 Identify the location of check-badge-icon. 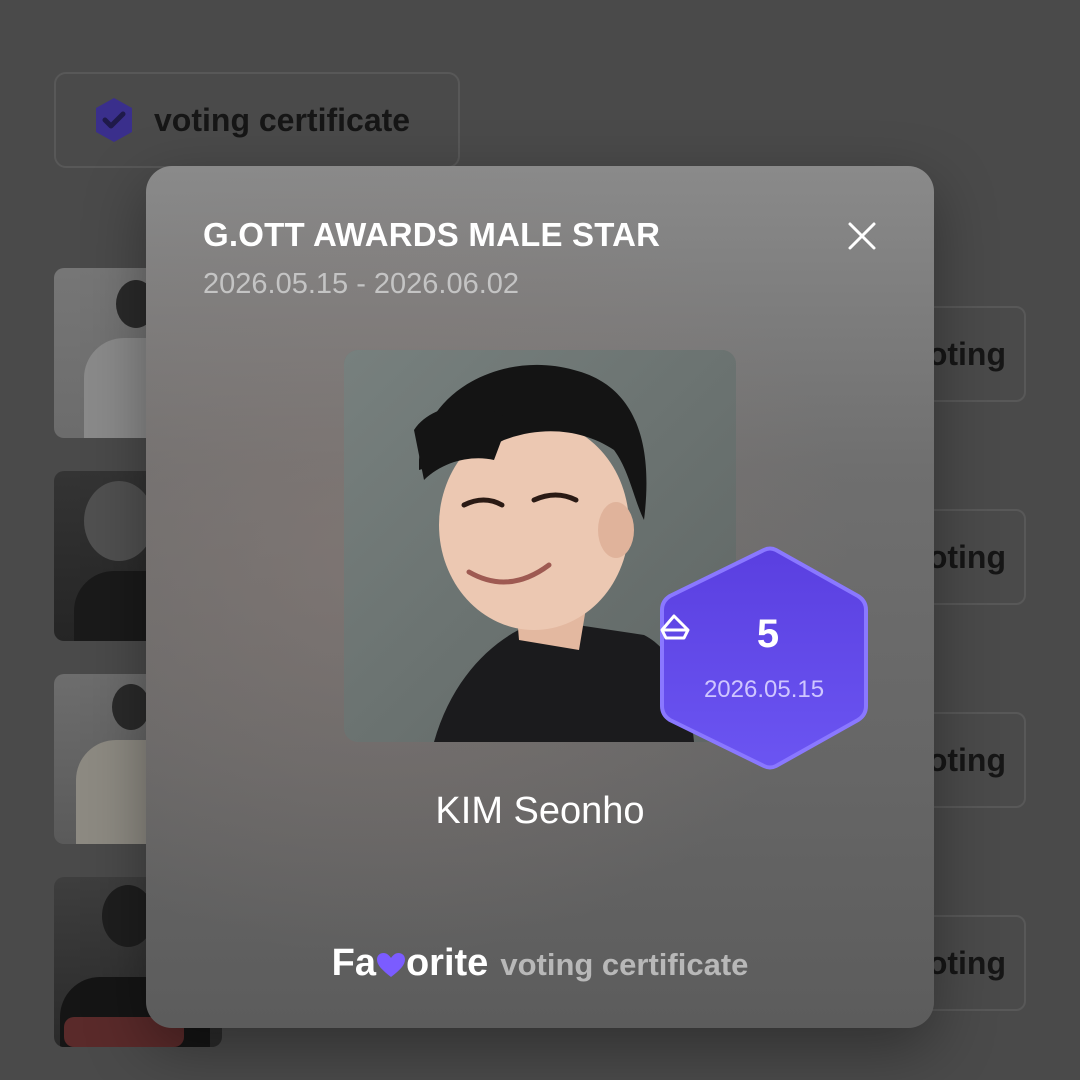
(114, 120).